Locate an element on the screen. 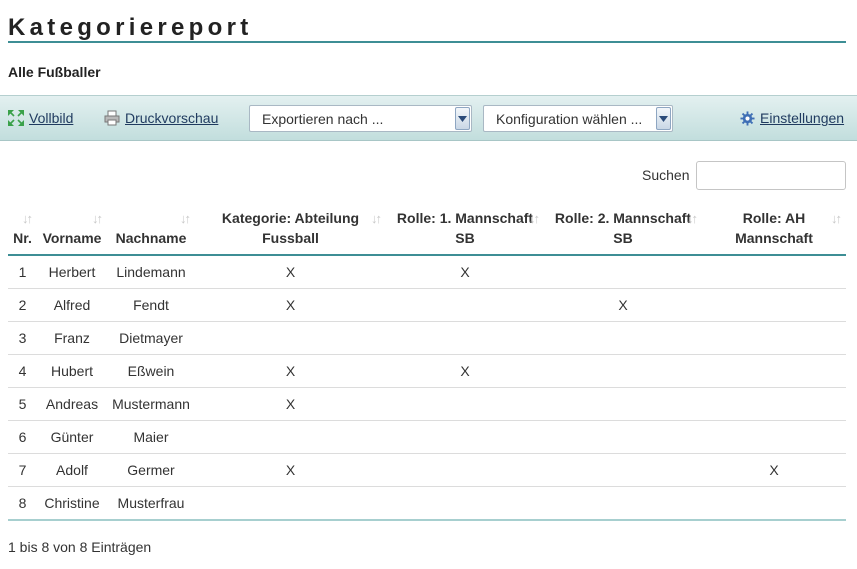 Image resolution: width=857 pixels, height=569 pixels. table-row: 3 Franz Dietmayer is located at coordinates (427, 338).